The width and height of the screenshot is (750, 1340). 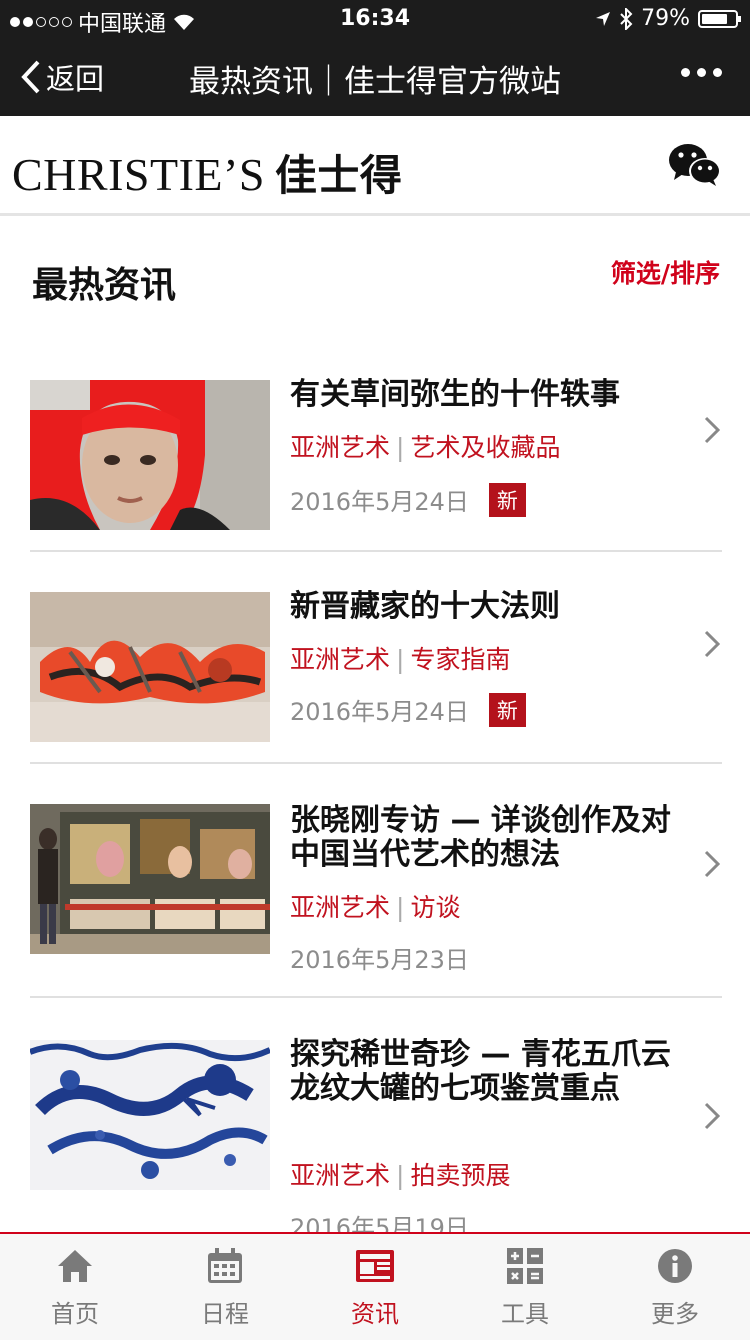 I want to click on chevron-left-icon, so click(x=30, y=77).